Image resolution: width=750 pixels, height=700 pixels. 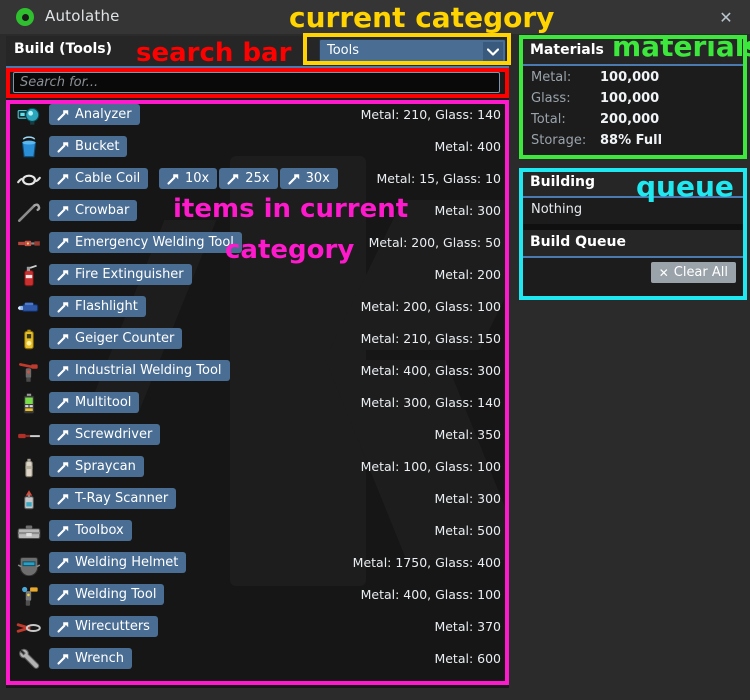 I want to click on item-cost: Metal: 1750, Glass: 400, so click(x=426, y=562).